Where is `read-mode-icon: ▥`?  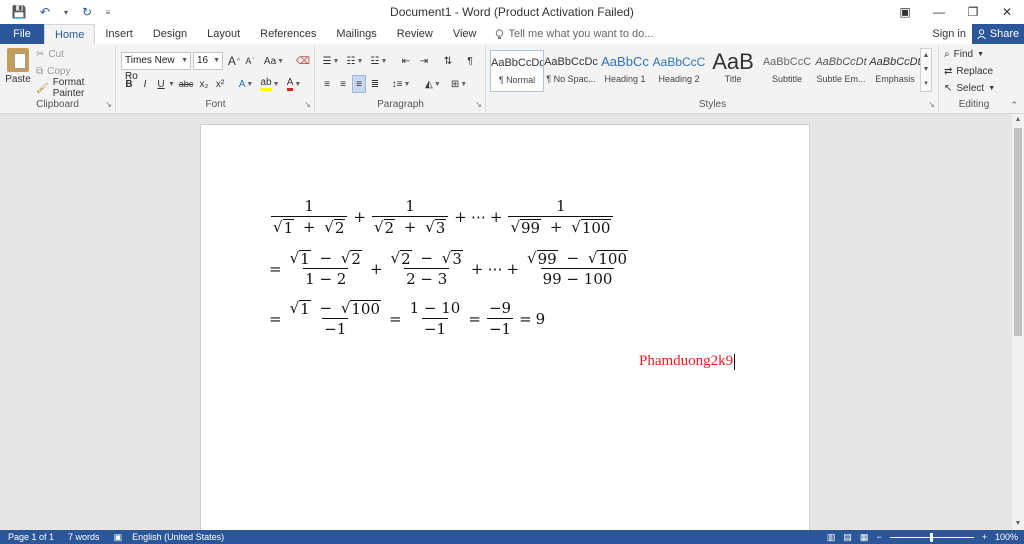
read-mode-icon: ▥ is located at coordinates (831, 537).